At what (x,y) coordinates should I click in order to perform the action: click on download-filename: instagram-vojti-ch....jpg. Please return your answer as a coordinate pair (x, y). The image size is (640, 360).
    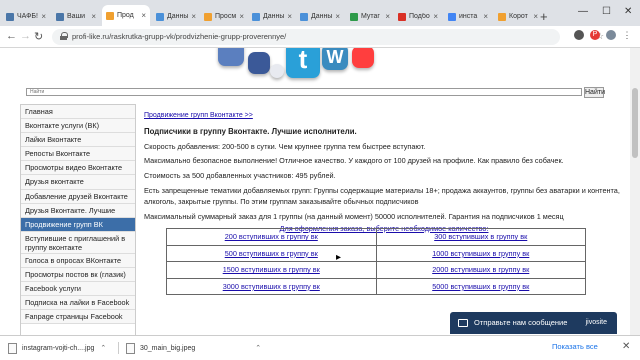
    Looking at the image, I should click on (58, 348).